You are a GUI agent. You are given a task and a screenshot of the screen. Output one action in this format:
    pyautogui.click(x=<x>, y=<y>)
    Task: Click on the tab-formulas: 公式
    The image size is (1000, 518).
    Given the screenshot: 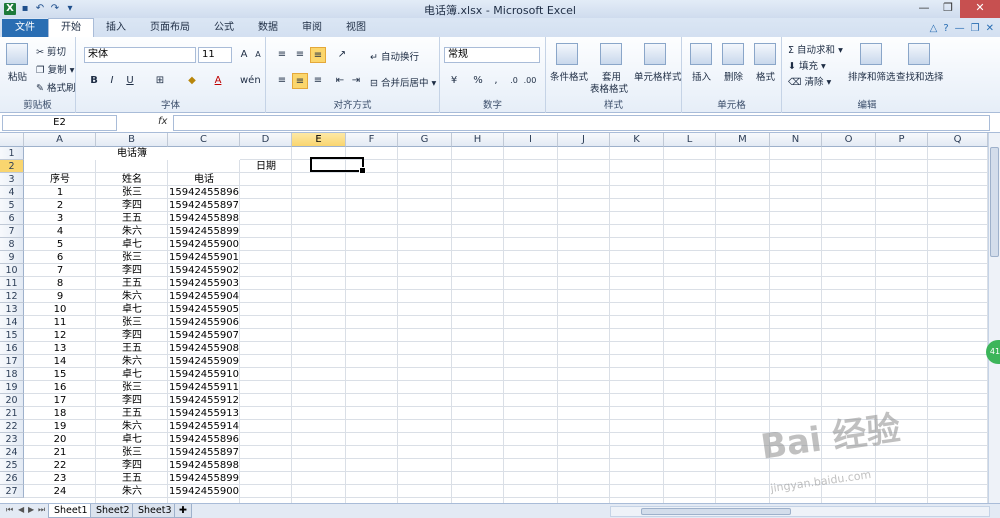 What is the action you would take?
    pyautogui.click(x=224, y=28)
    